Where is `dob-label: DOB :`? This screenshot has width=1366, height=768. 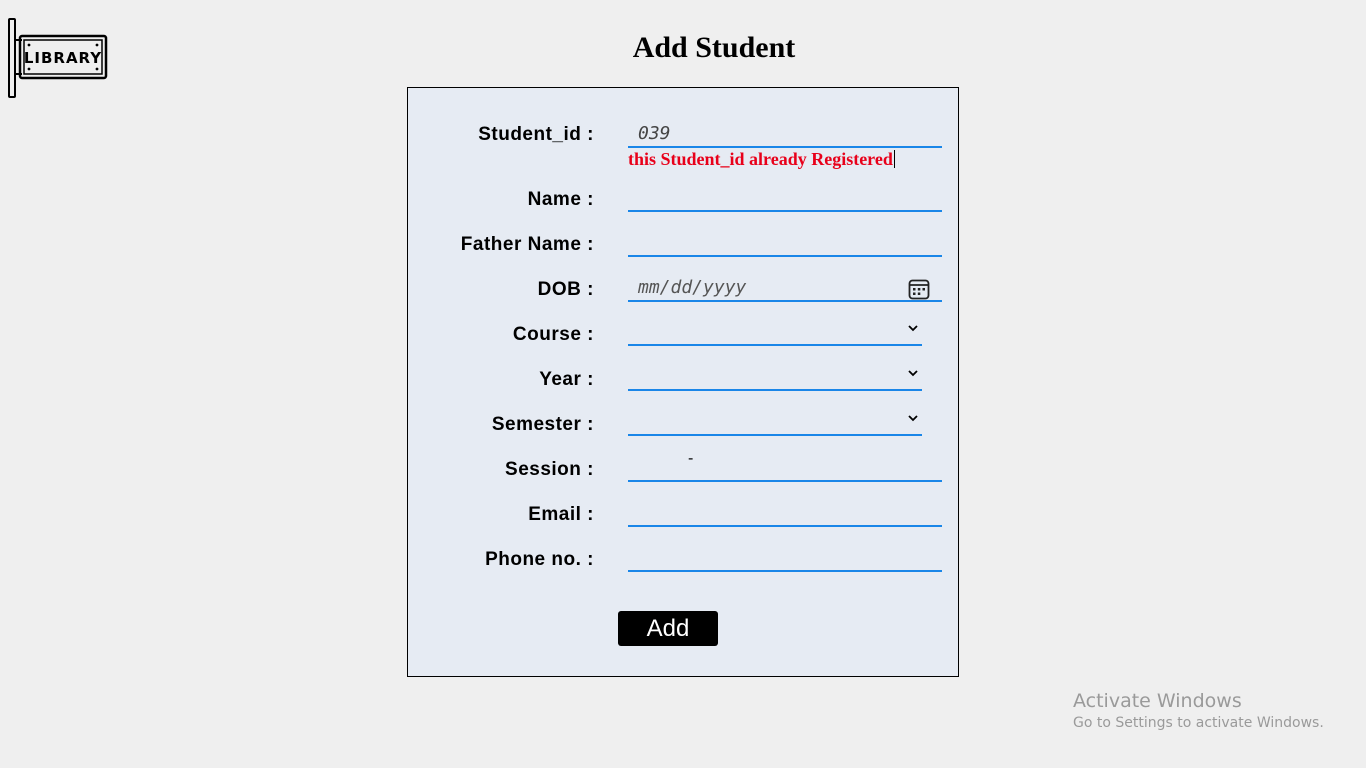
dob-label: DOB : is located at coordinates (565, 289).